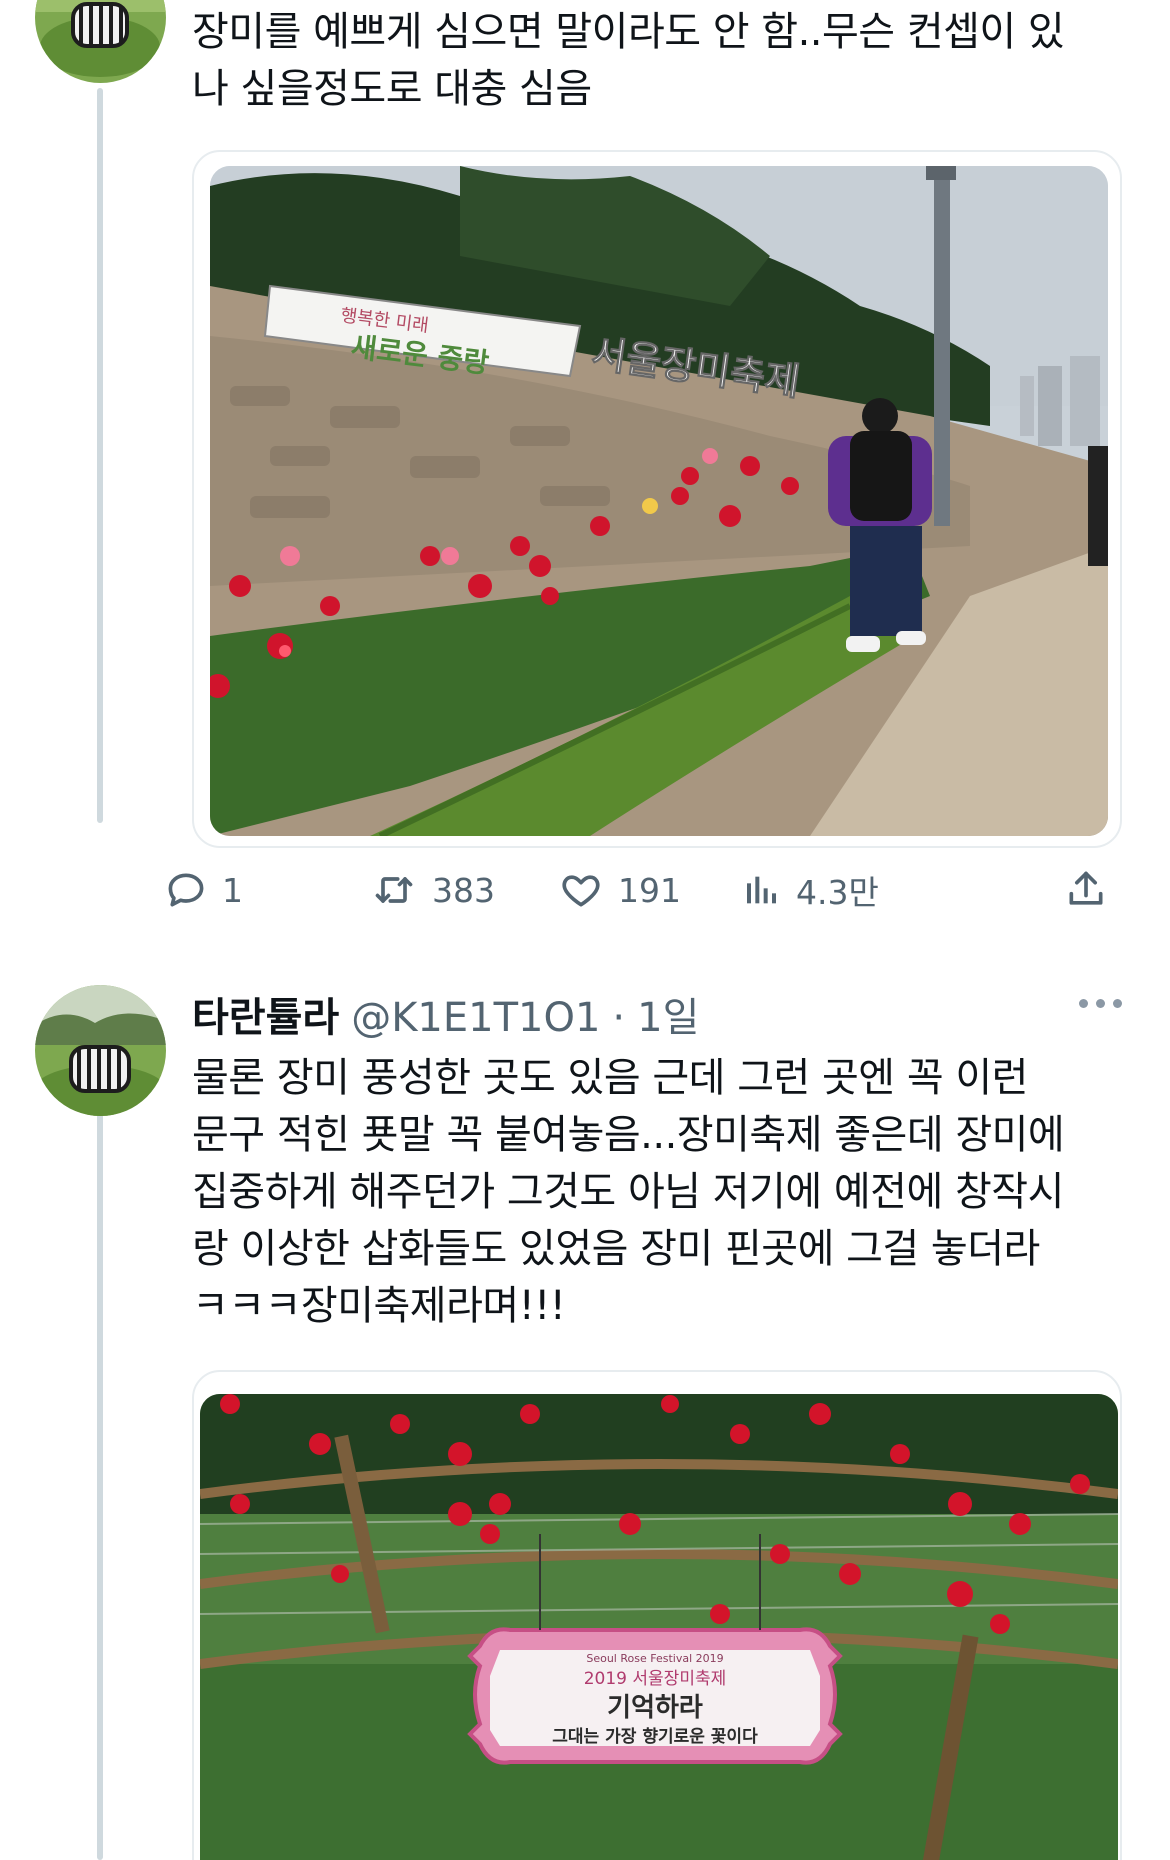 This screenshot has width=1170, height=1860. I want to click on reply-count: 1, so click(232, 890).